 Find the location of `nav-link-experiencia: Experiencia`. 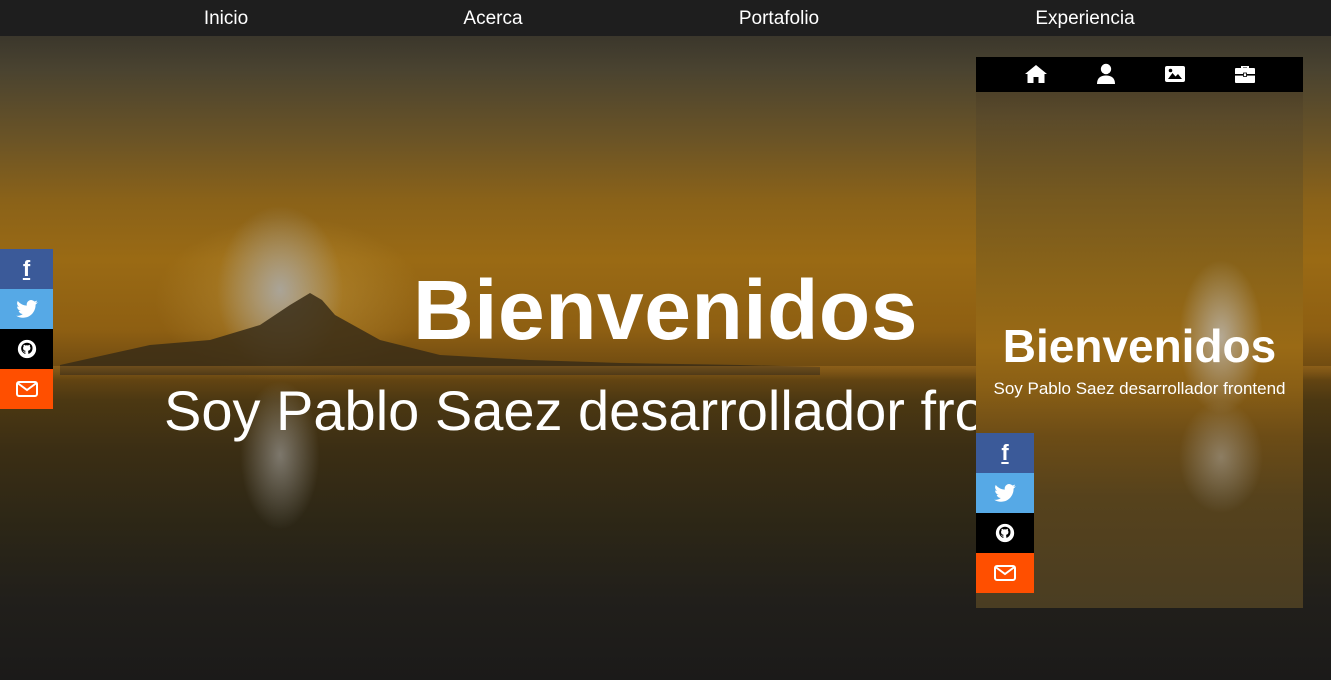

nav-link-experiencia: Experiencia is located at coordinates (1084, 19).